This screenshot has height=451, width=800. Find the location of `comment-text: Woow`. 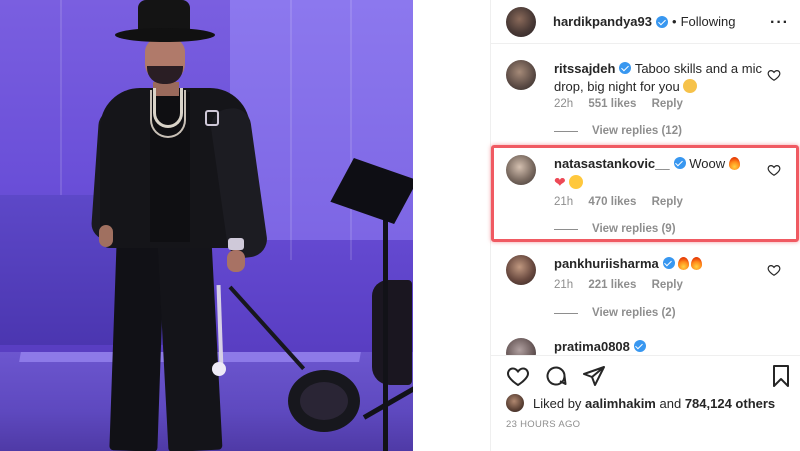

comment-text: Woow is located at coordinates (707, 163).